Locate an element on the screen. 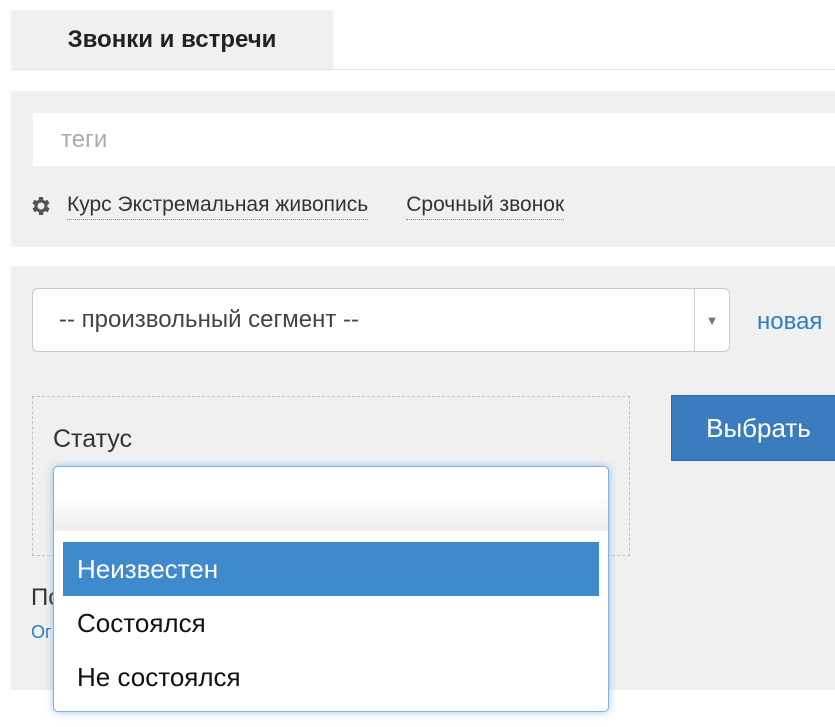 The image size is (835, 727). segment-select: -- произвольный сегмент -- ▼ is located at coordinates (381, 320).